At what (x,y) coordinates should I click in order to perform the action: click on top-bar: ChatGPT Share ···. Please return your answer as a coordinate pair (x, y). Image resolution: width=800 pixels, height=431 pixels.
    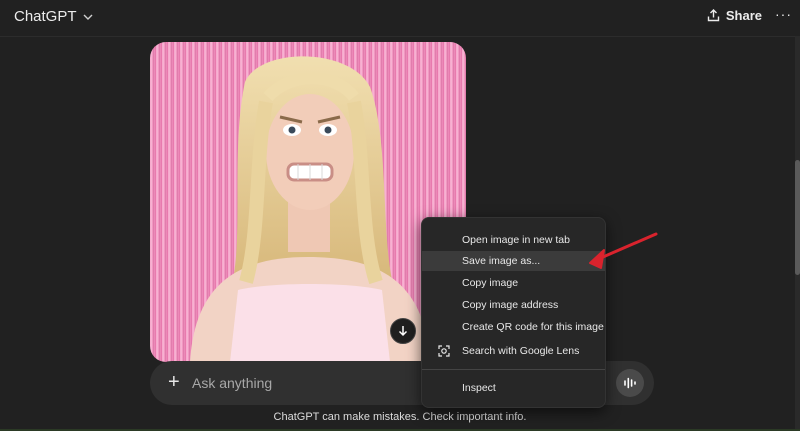
    Looking at the image, I should click on (400, 18).